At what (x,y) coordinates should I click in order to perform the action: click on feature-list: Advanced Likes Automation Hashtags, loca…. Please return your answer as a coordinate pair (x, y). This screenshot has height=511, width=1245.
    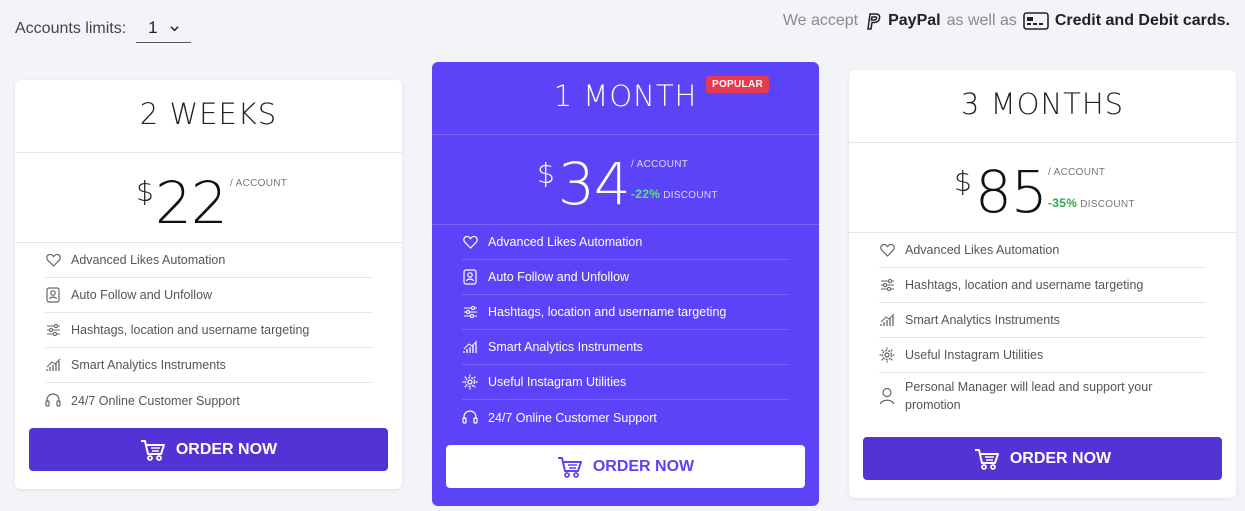
    Looking at the image, I should click on (1042, 326).